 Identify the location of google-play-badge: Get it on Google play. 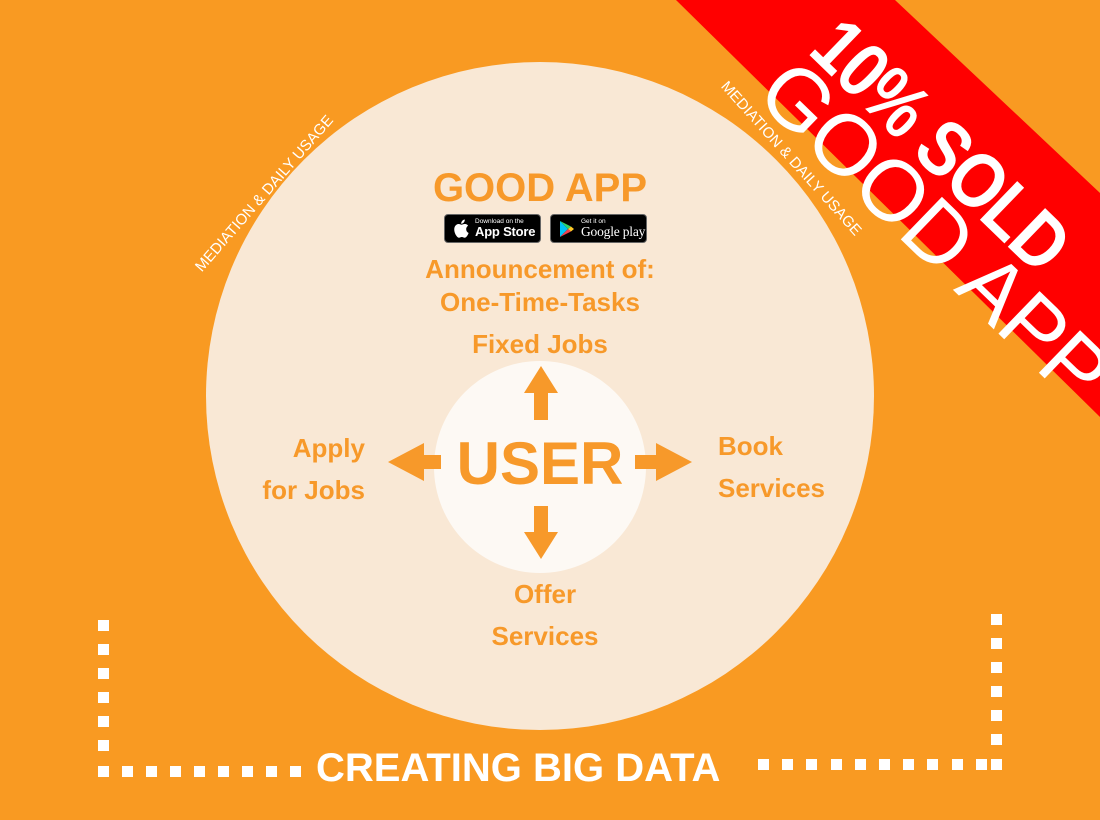
(598, 228).